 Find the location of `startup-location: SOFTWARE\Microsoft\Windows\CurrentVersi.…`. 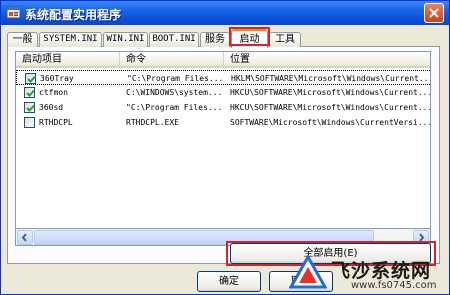

startup-location: SOFTWARE\Microsoft\Windows\CurrentVersi.… is located at coordinates (330, 122).